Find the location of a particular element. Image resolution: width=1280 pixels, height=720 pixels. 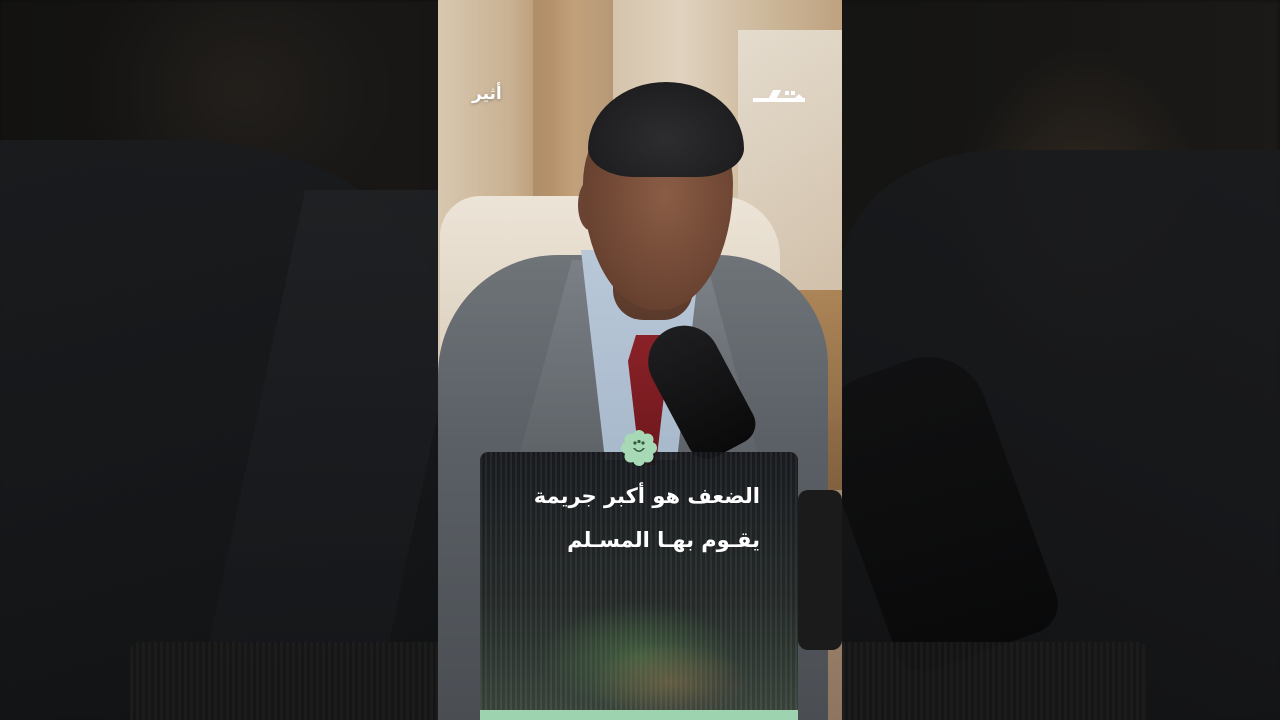

caption-line-2: يقـوم بهـا المسـلم is located at coordinates (663, 540).